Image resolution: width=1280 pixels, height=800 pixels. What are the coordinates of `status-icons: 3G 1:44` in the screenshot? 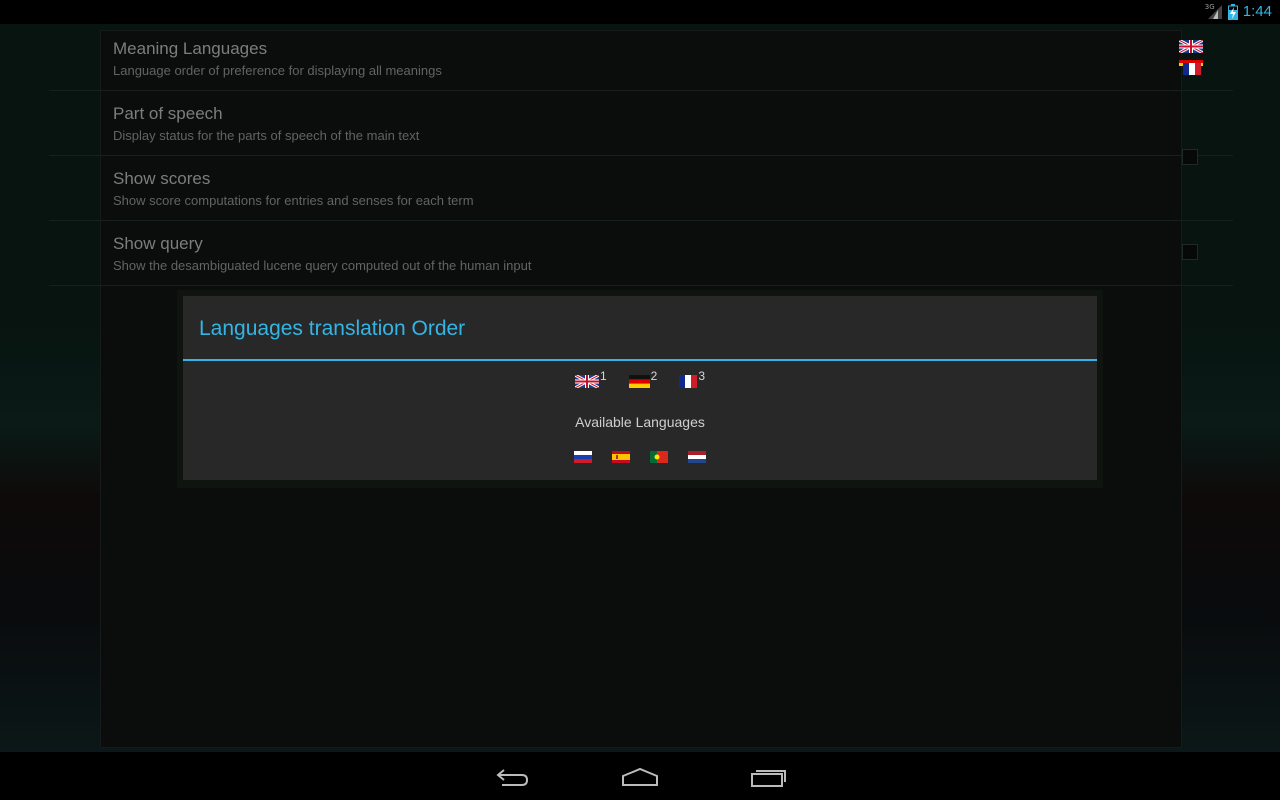 It's located at (1238, 11).